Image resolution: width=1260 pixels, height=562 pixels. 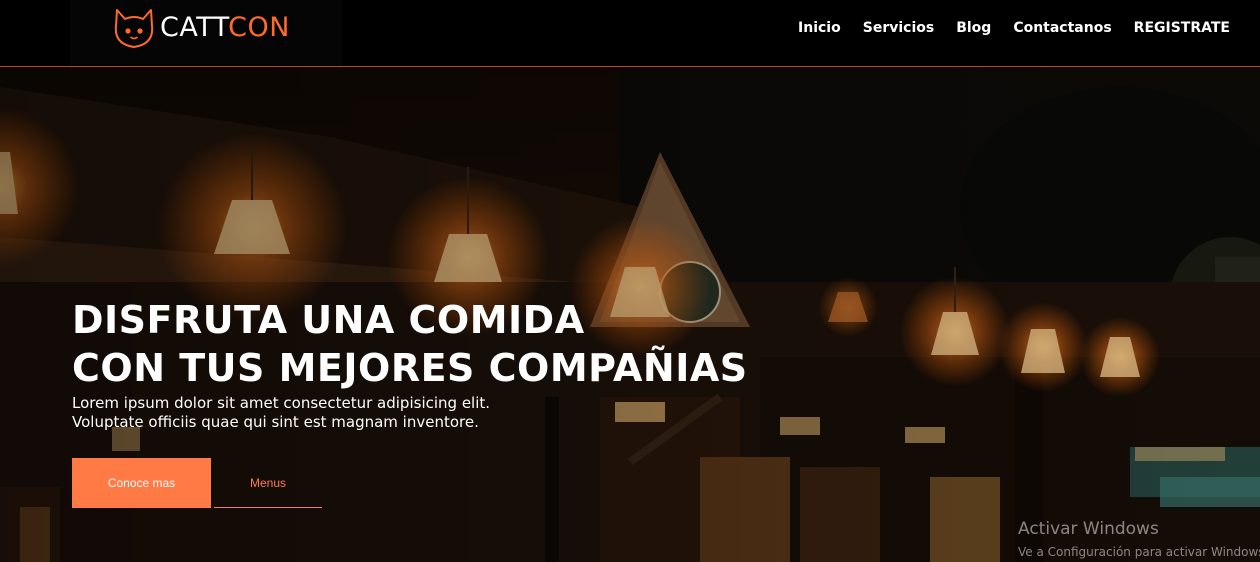 What do you see at coordinates (898, 28) in the screenshot?
I see `nav-servicios: Servicios` at bounding box center [898, 28].